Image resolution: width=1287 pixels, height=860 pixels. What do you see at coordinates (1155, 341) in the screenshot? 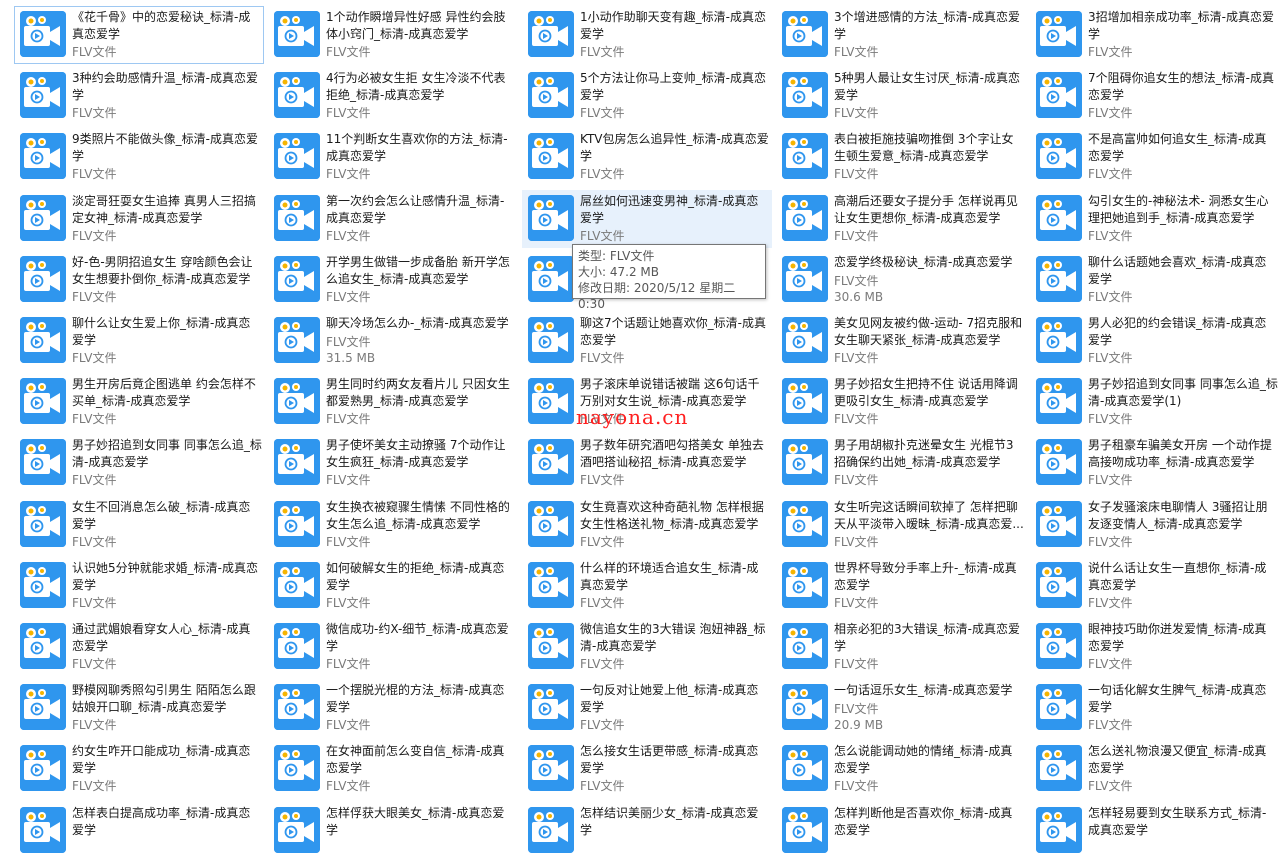
I see `file-item: 男人必犯的约会错误_标清-成真恋爱学 FLV文件` at bounding box center [1155, 341].